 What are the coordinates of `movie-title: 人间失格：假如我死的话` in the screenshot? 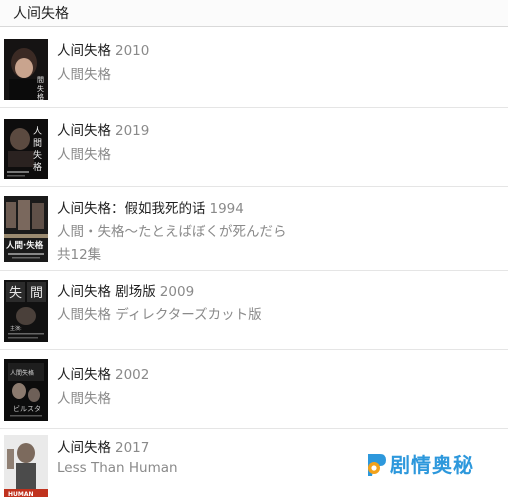 It's located at (131, 209).